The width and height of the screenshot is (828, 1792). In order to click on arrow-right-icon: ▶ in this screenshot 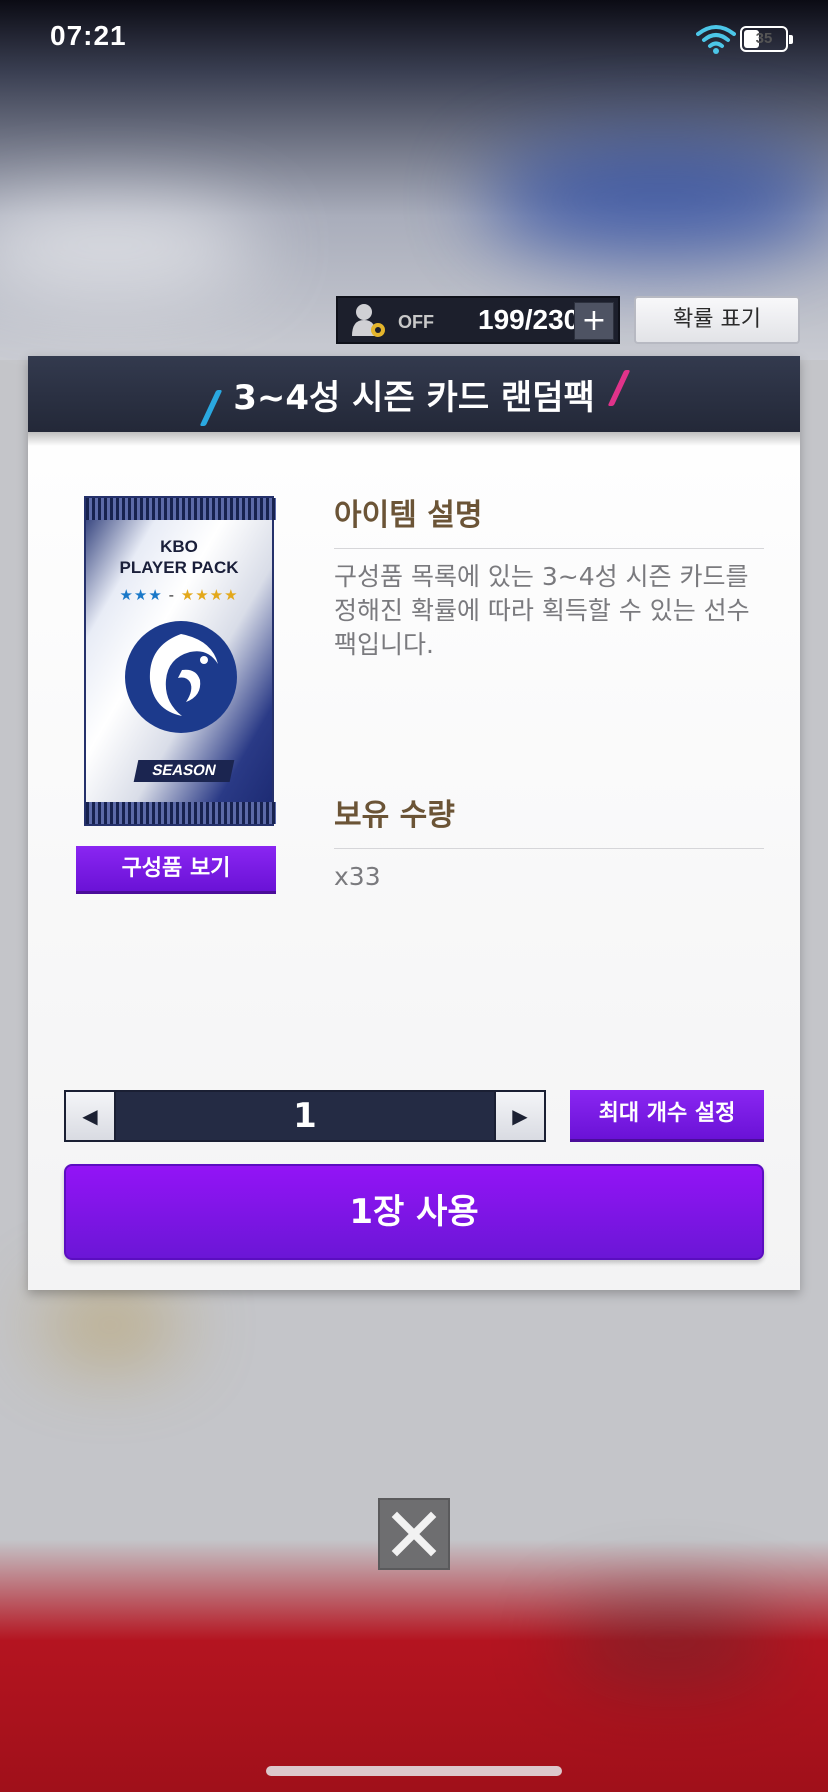, I will do `click(519, 1116)`.